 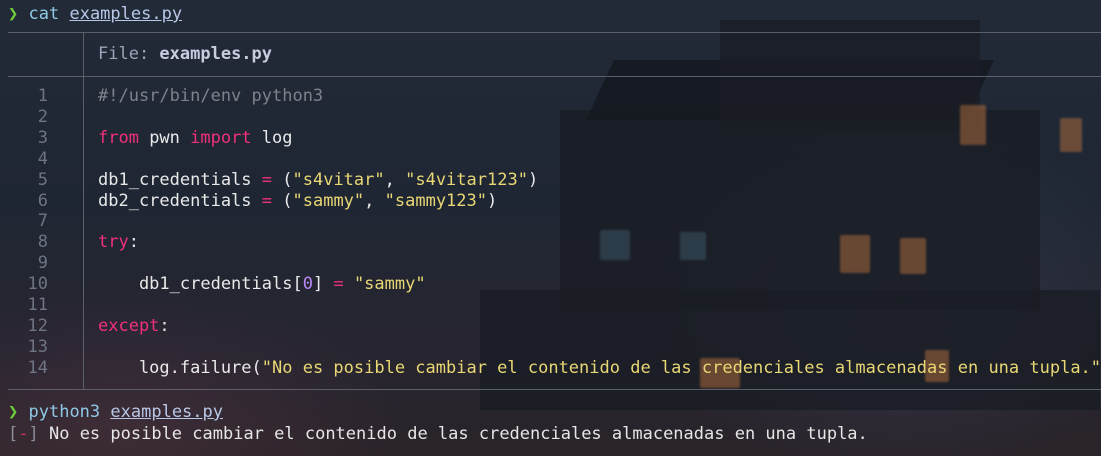 What do you see at coordinates (42, 116) in the screenshot?
I see `line-number: 2` at bounding box center [42, 116].